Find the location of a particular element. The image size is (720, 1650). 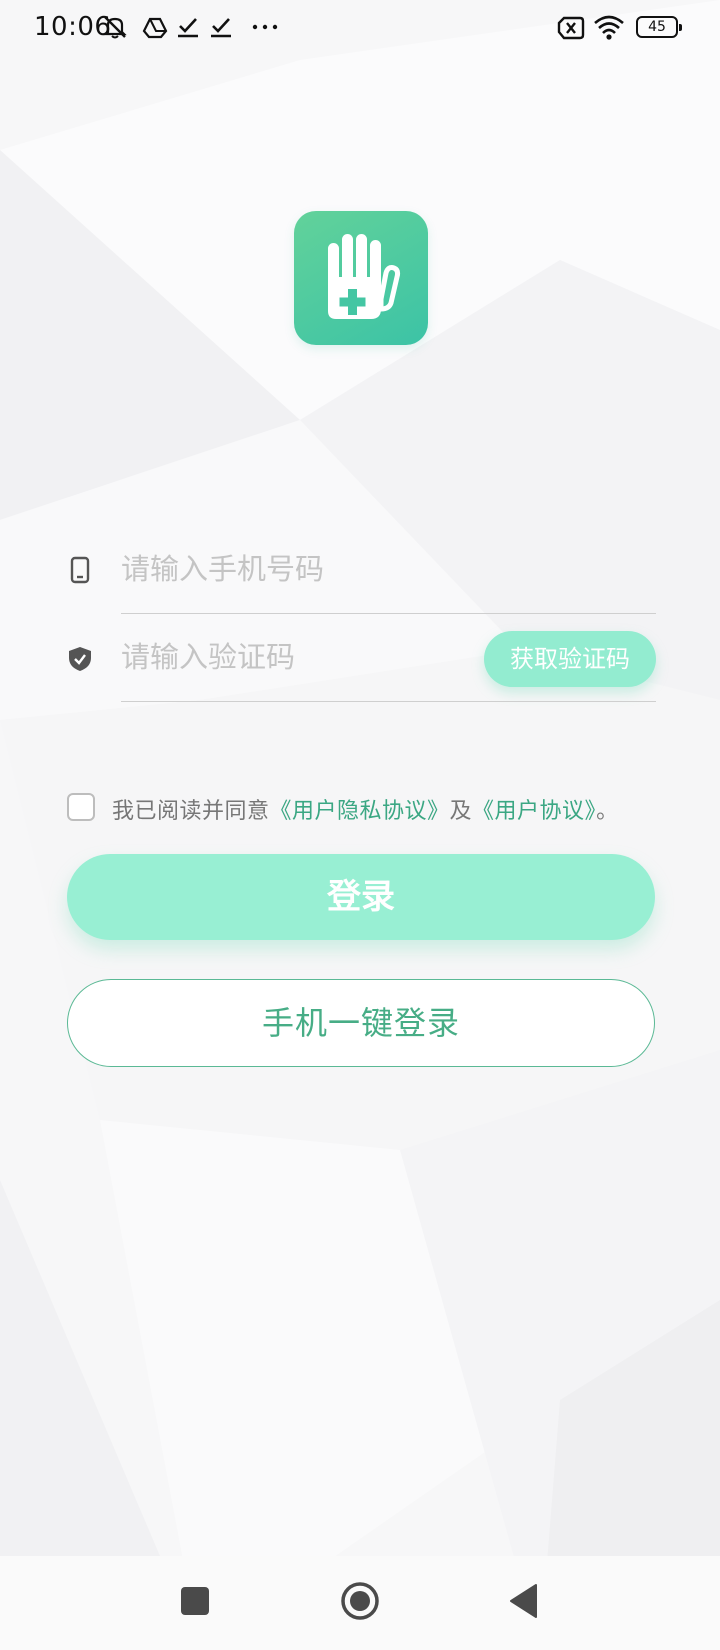

quick-login-button: 手机一键登录 is located at coordinates (361, 1023).